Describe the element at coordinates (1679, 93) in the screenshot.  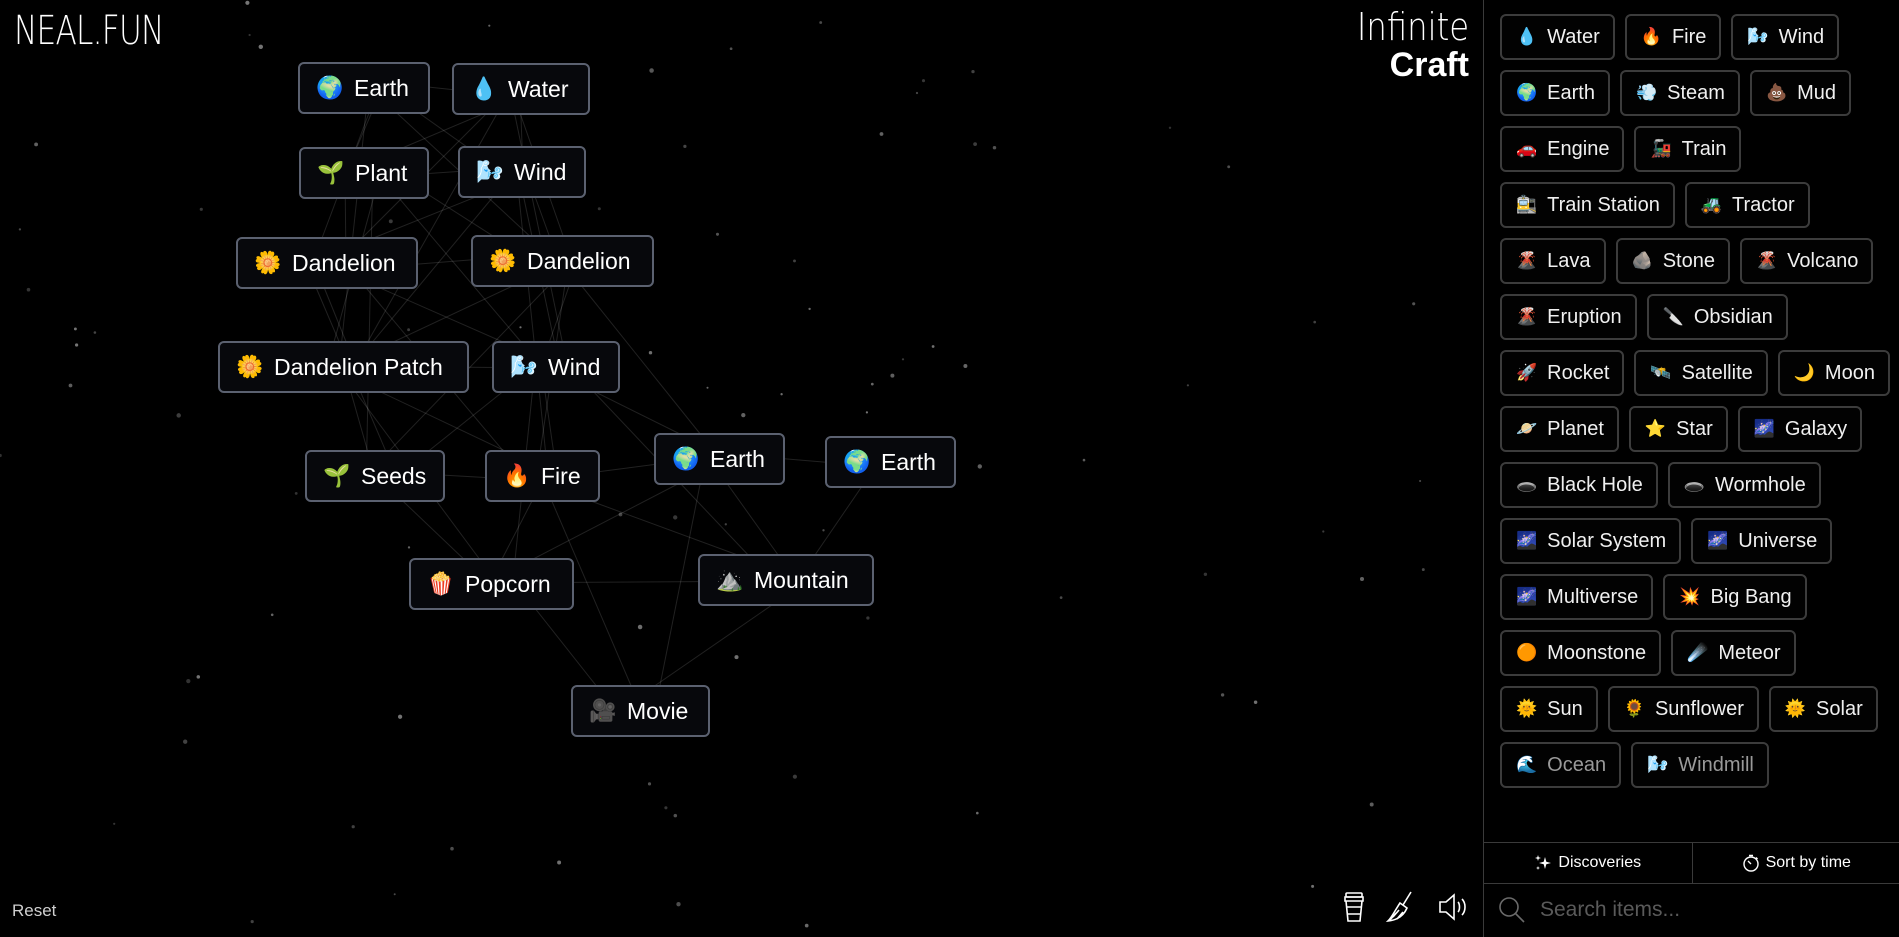
I see `sidebar-item-steam: 💨 Steam` at that location.